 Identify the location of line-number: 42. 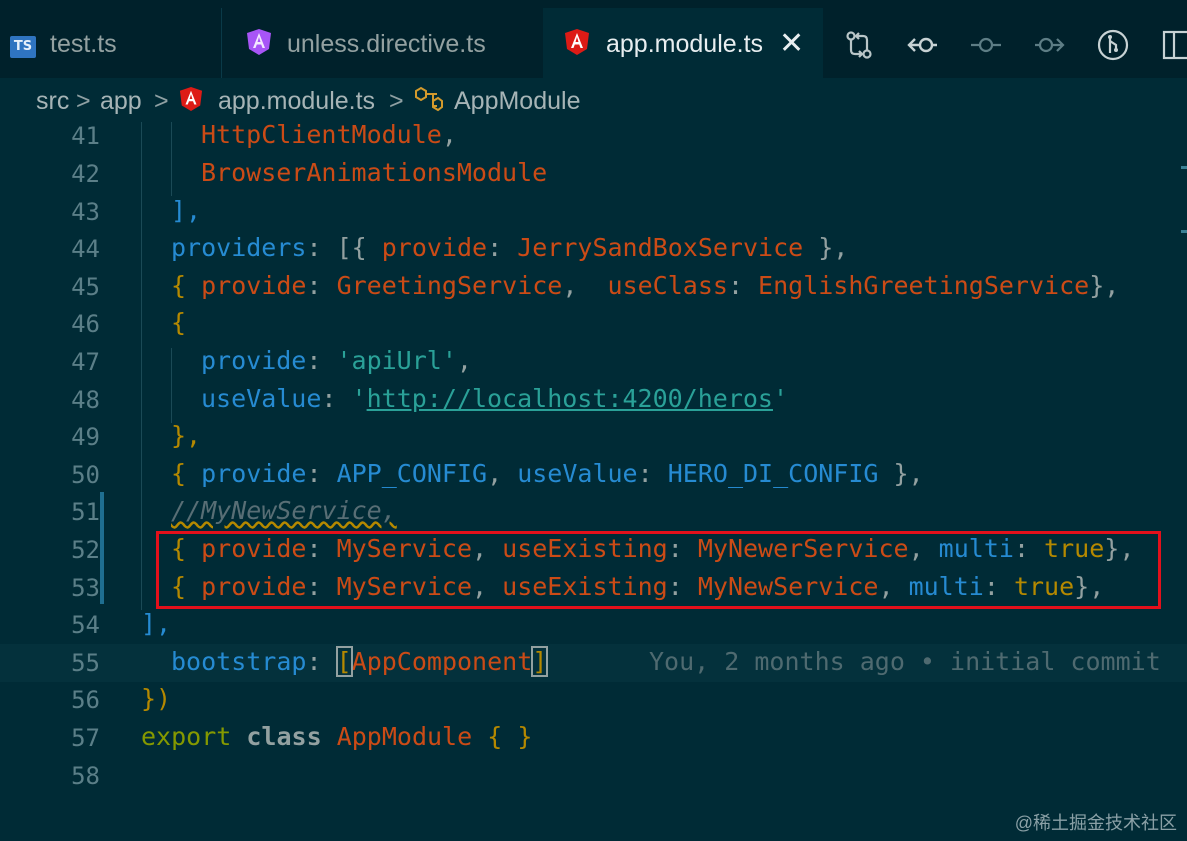
(85, 174).